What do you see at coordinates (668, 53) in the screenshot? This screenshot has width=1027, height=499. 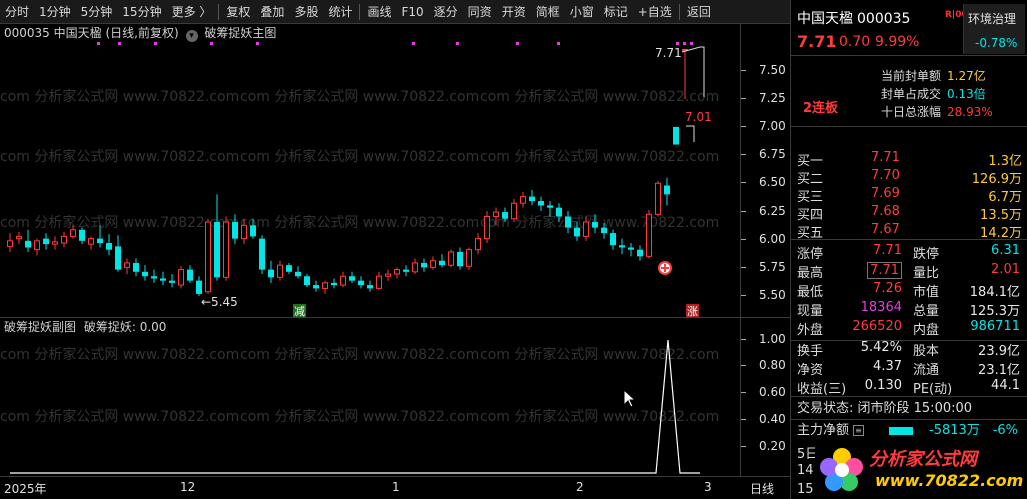 I see `high-price-label: 7.71` at bounding box center [668, 53].